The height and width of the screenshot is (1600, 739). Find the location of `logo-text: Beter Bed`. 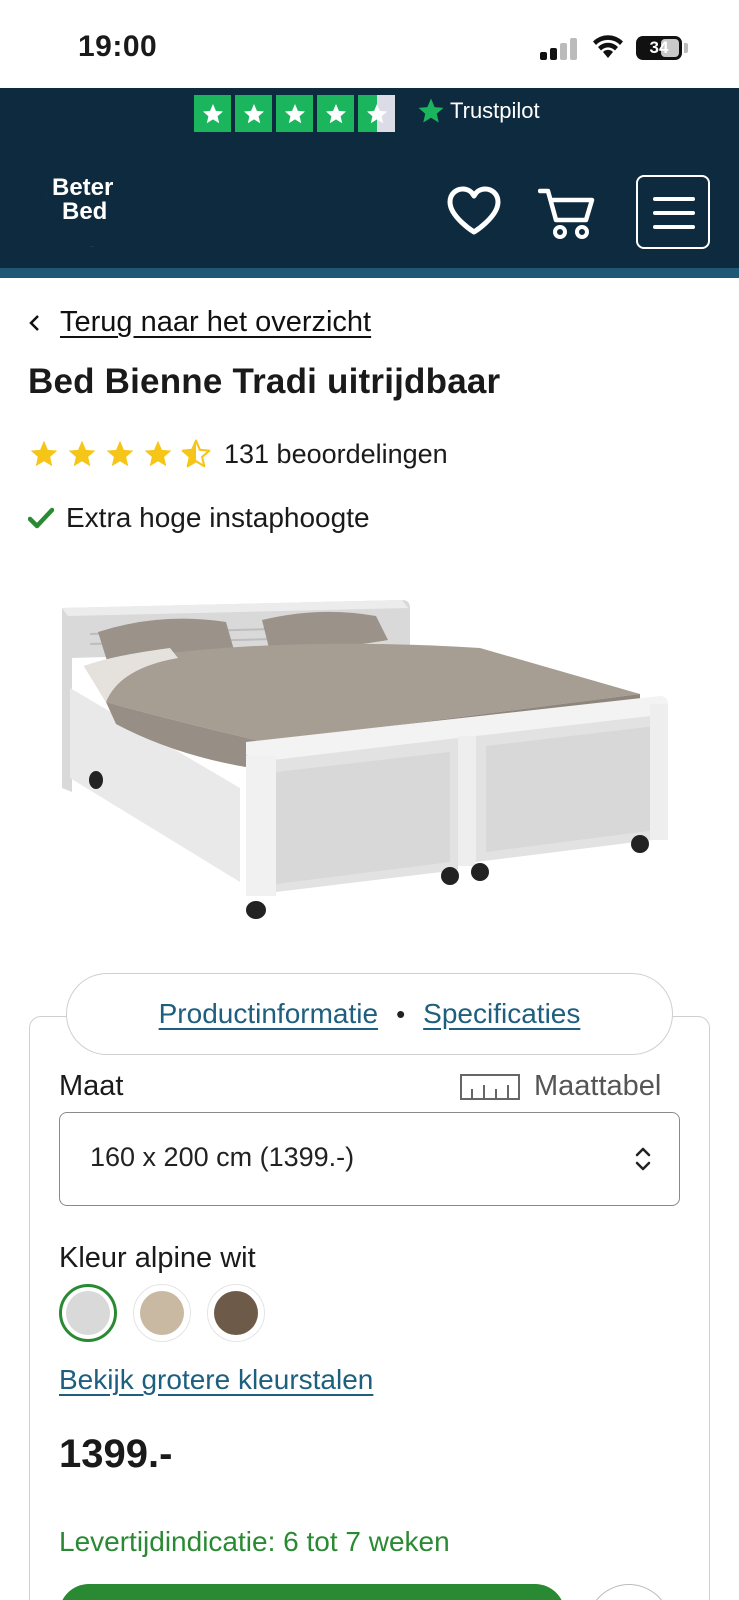

logo-text: Beter Bed is located at coordinates (83, 199).